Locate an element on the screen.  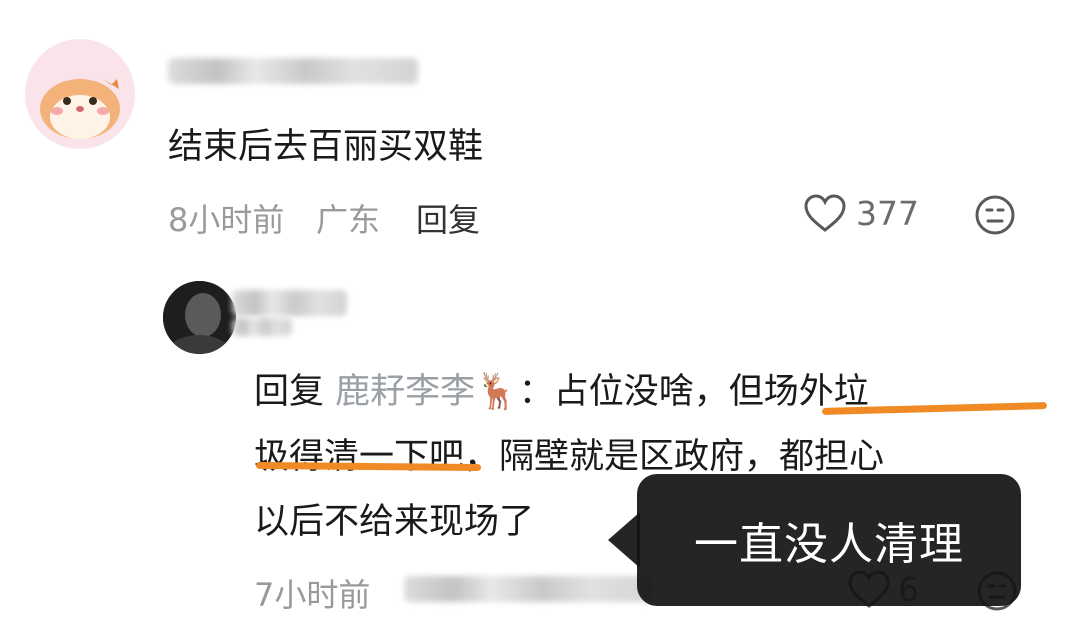
username-blurred-extra is located at coordinates (262, 327).